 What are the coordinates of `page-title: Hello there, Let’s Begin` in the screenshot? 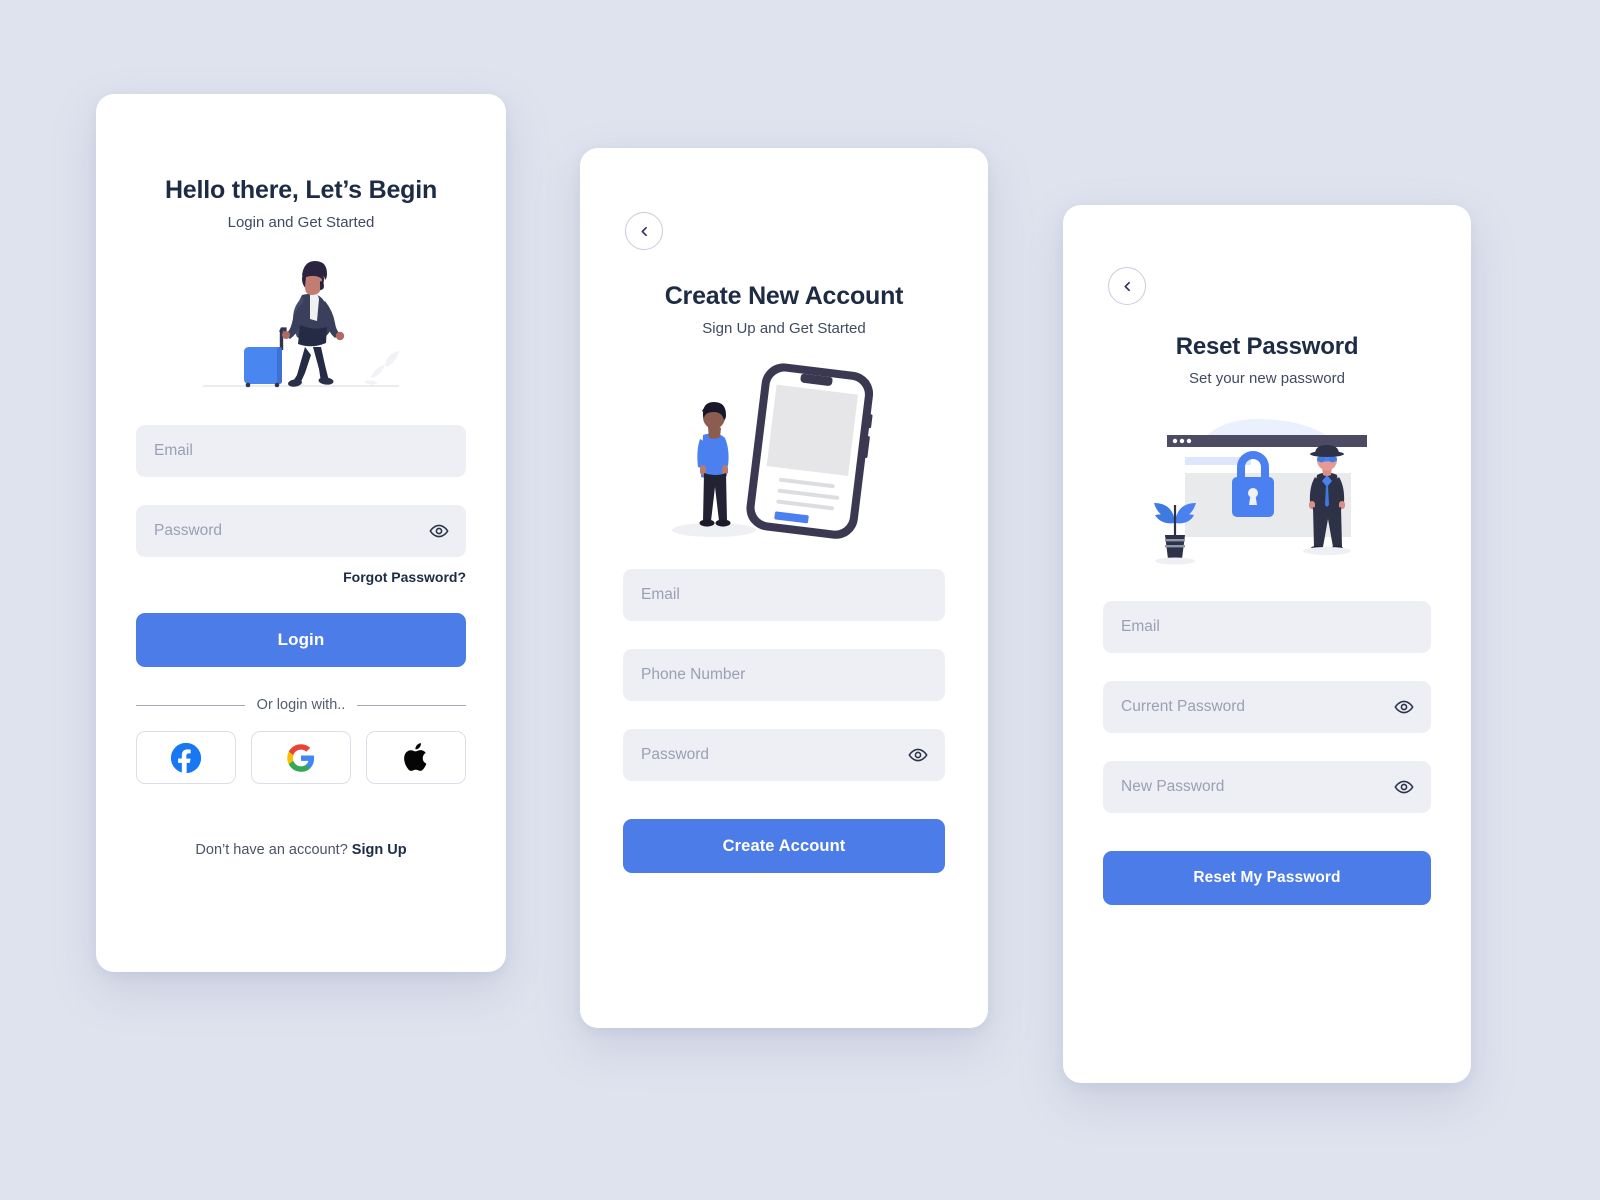 It's located at (301, 190).